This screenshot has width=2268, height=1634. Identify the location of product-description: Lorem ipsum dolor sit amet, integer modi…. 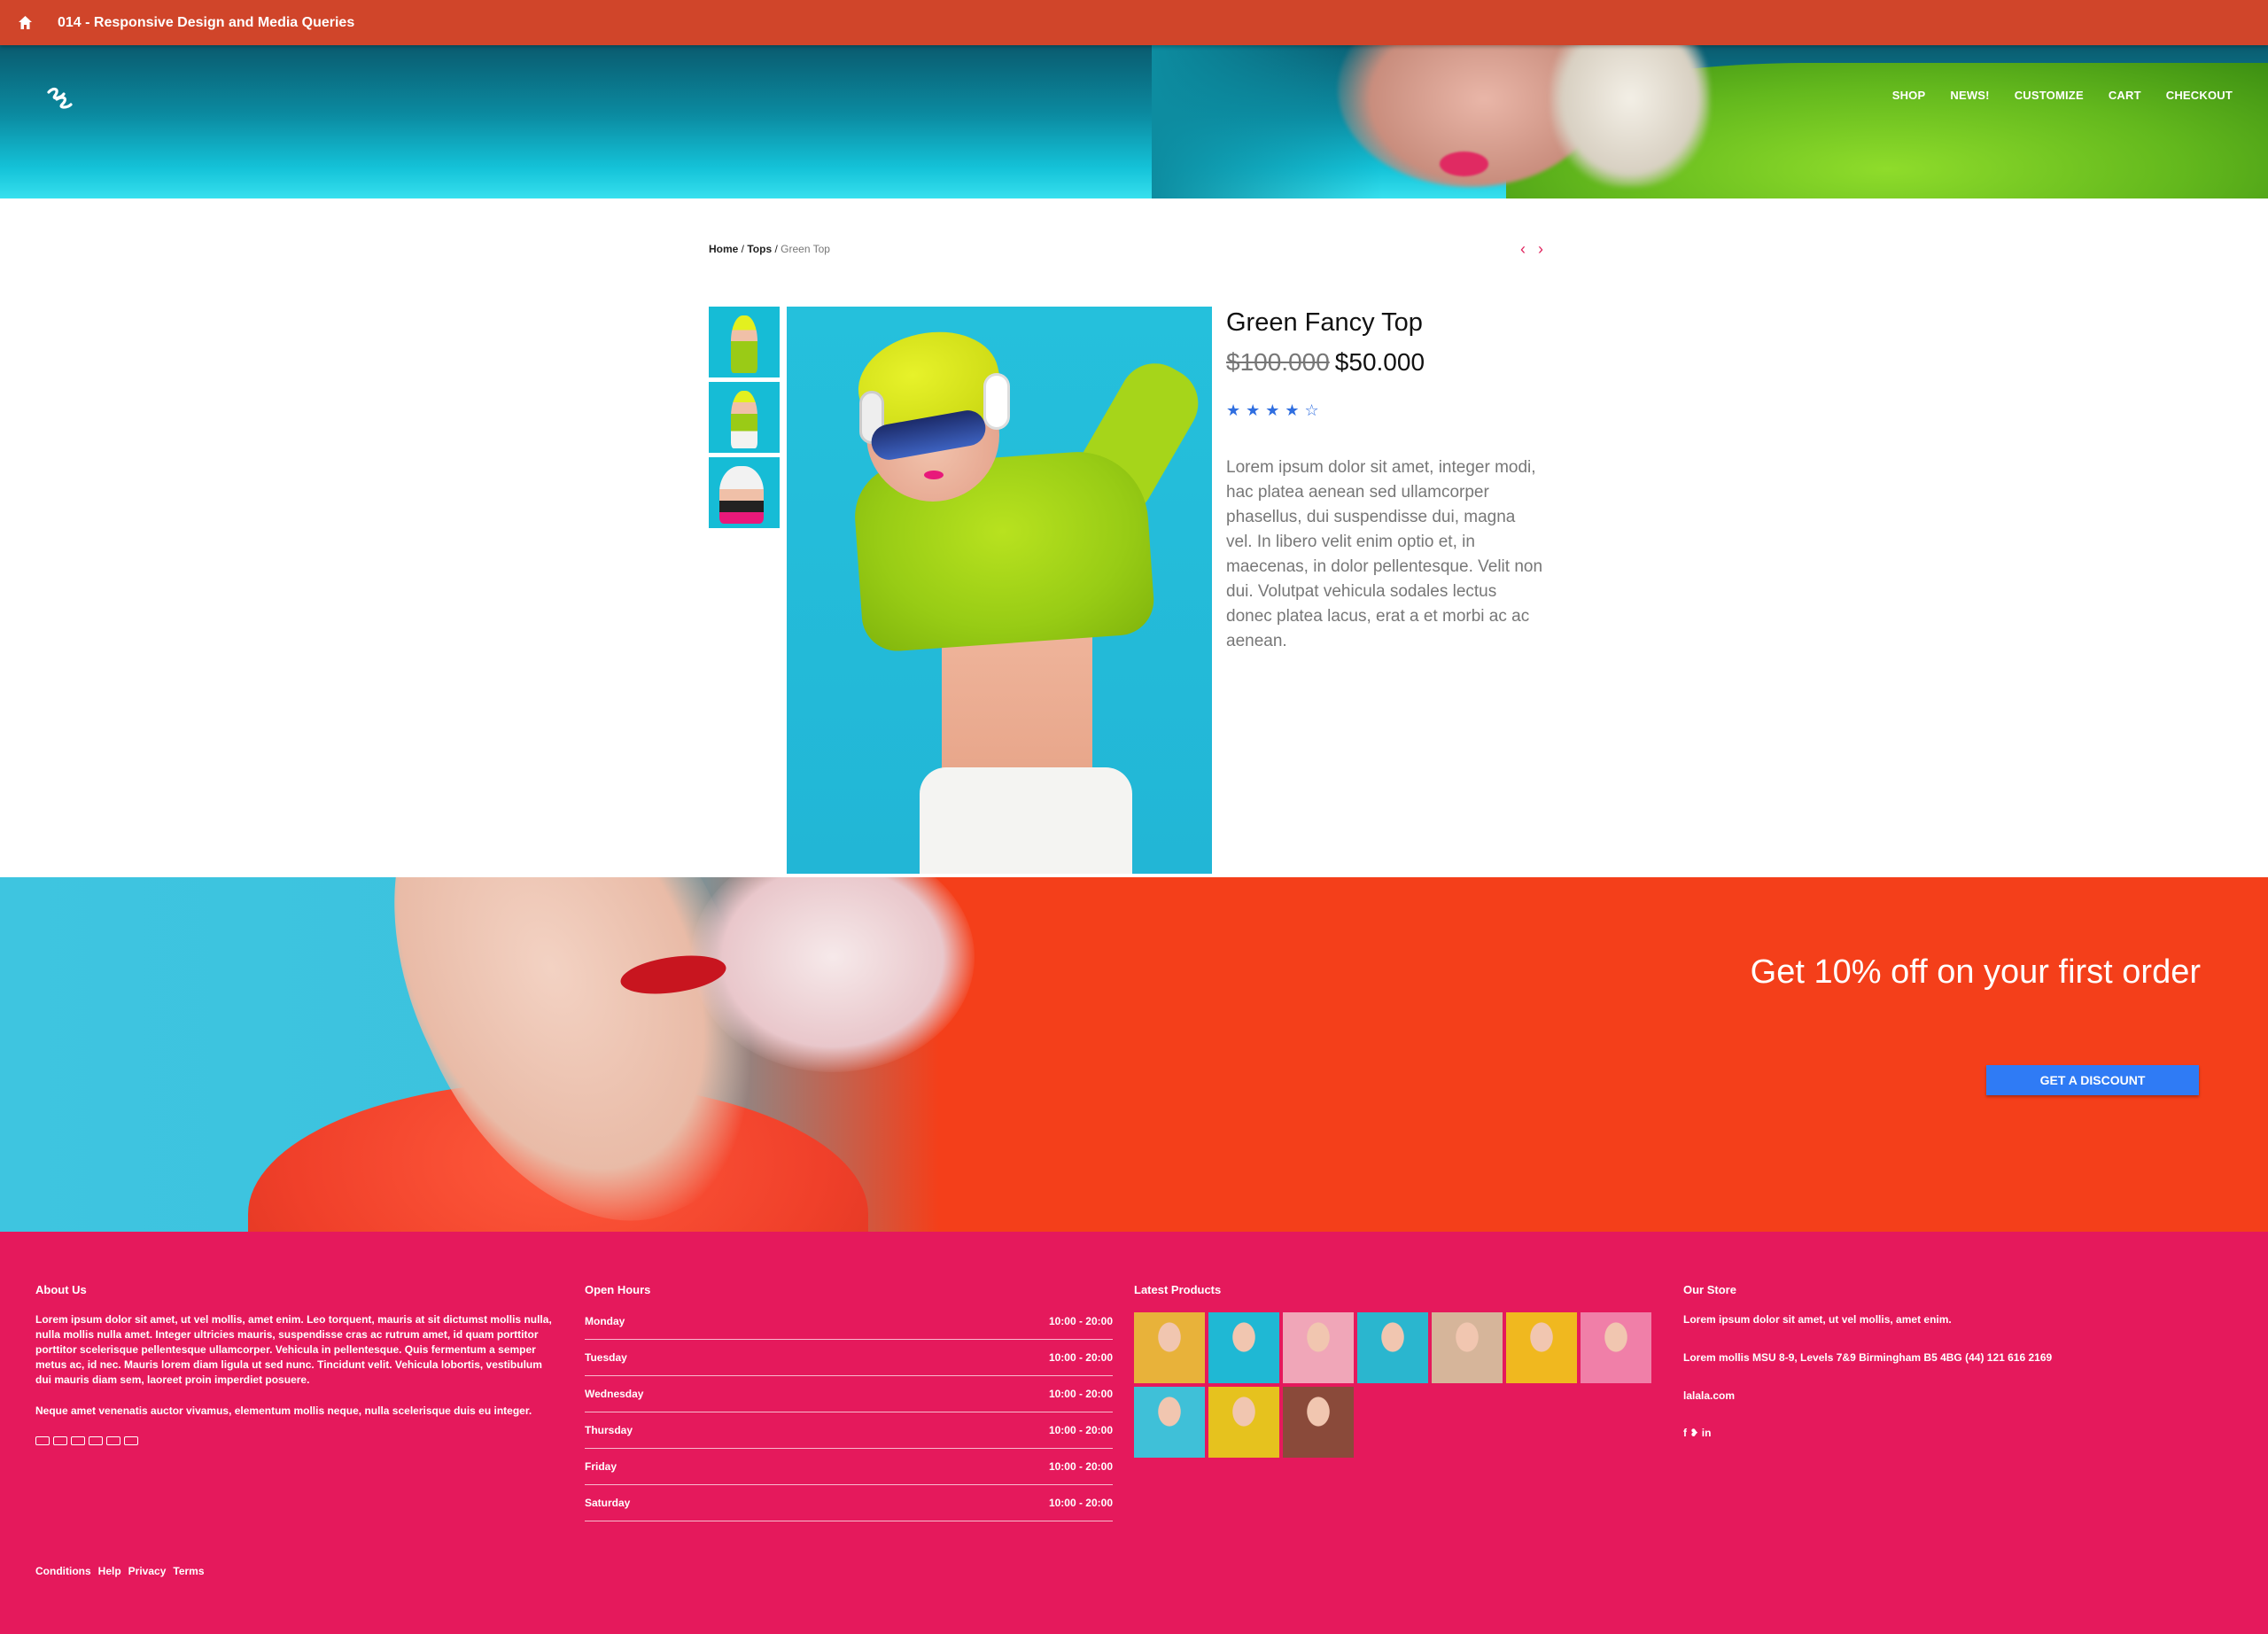
(1384, 554).